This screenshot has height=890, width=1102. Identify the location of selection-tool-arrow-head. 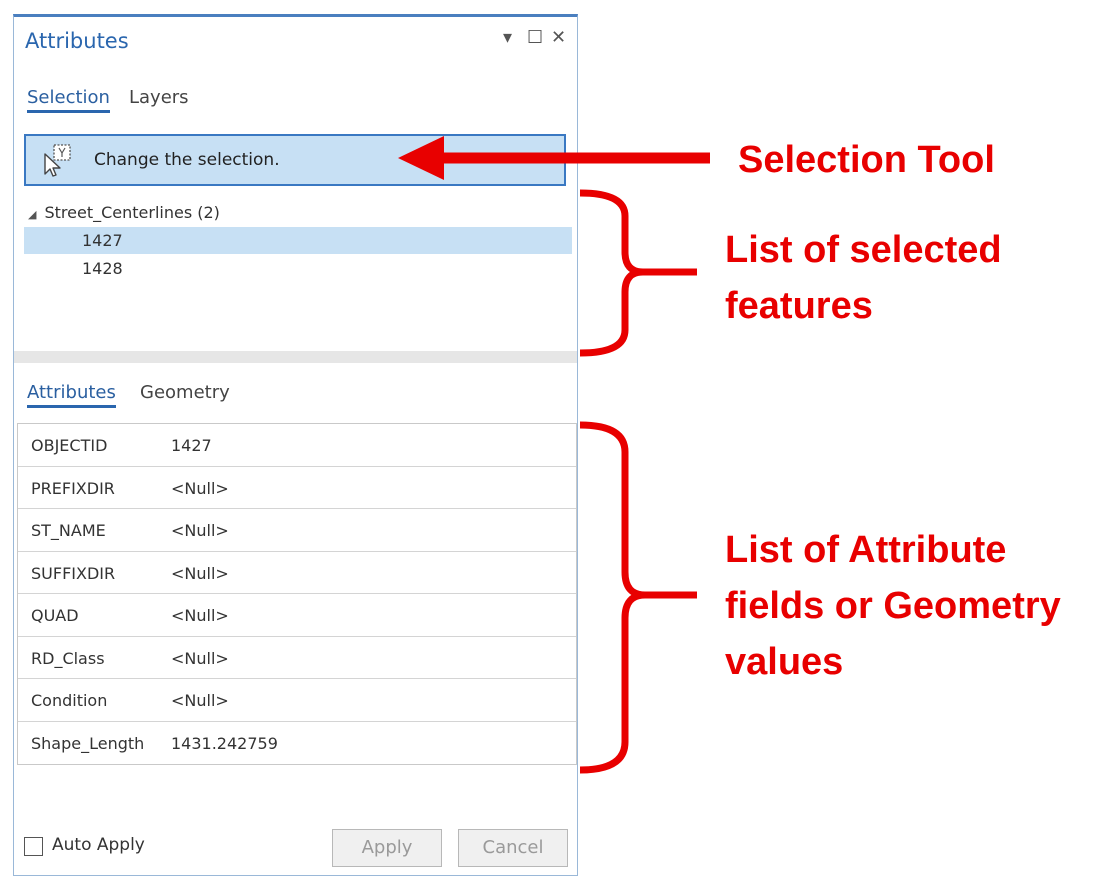
(421, 158).